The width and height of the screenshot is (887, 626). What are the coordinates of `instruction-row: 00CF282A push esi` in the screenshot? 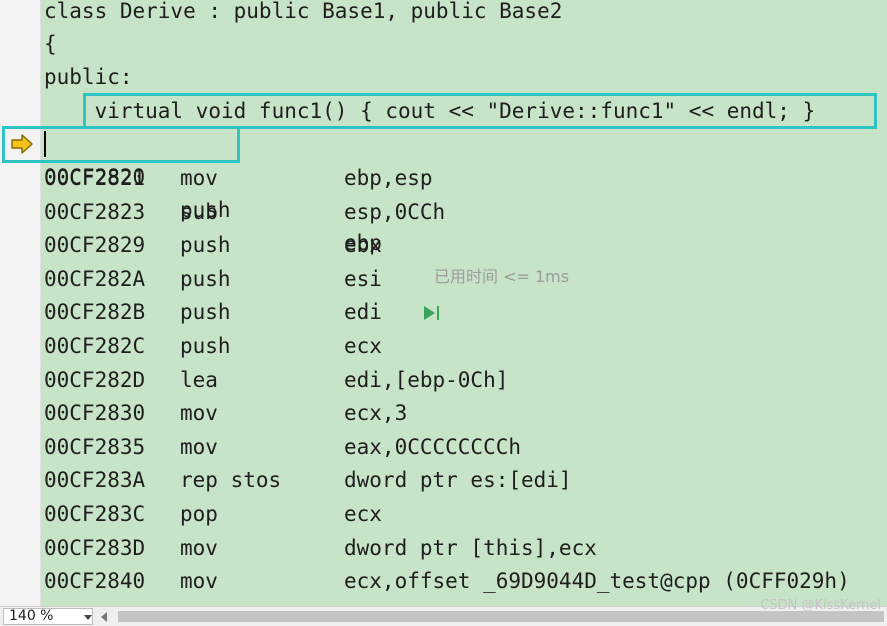 It's located at (464, 279).